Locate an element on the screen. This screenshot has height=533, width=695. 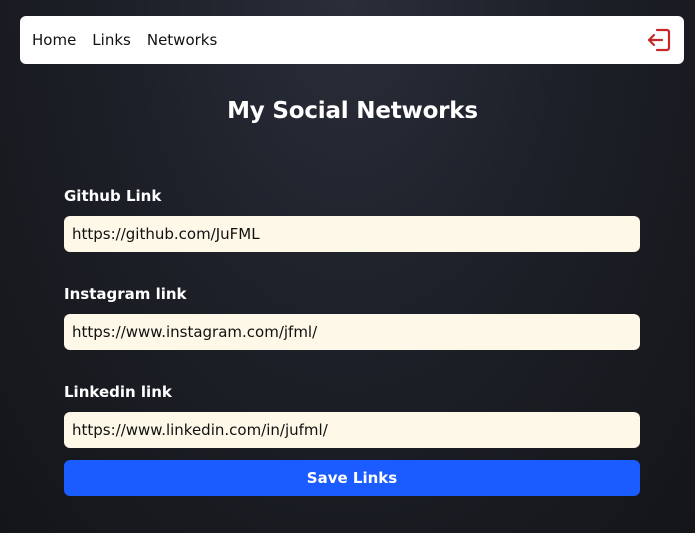
github-link-input is located at coordinates (352, 234).